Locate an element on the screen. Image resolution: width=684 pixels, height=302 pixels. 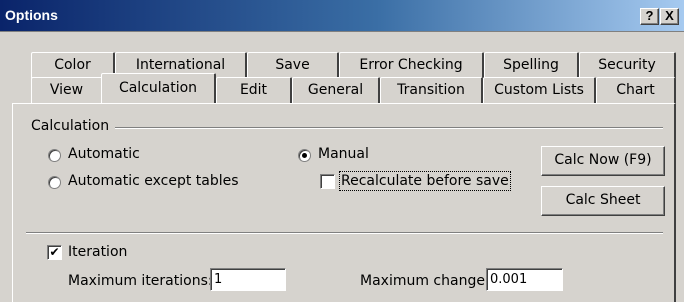
recalculate-before-save-label: Recalculate before save is located at coordinates (425, 181).